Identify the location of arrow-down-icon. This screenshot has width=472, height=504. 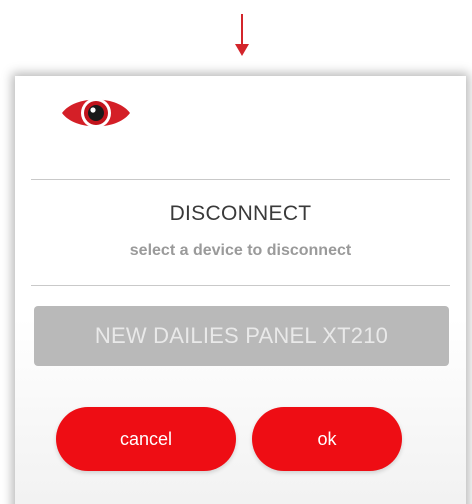
(242, 35).